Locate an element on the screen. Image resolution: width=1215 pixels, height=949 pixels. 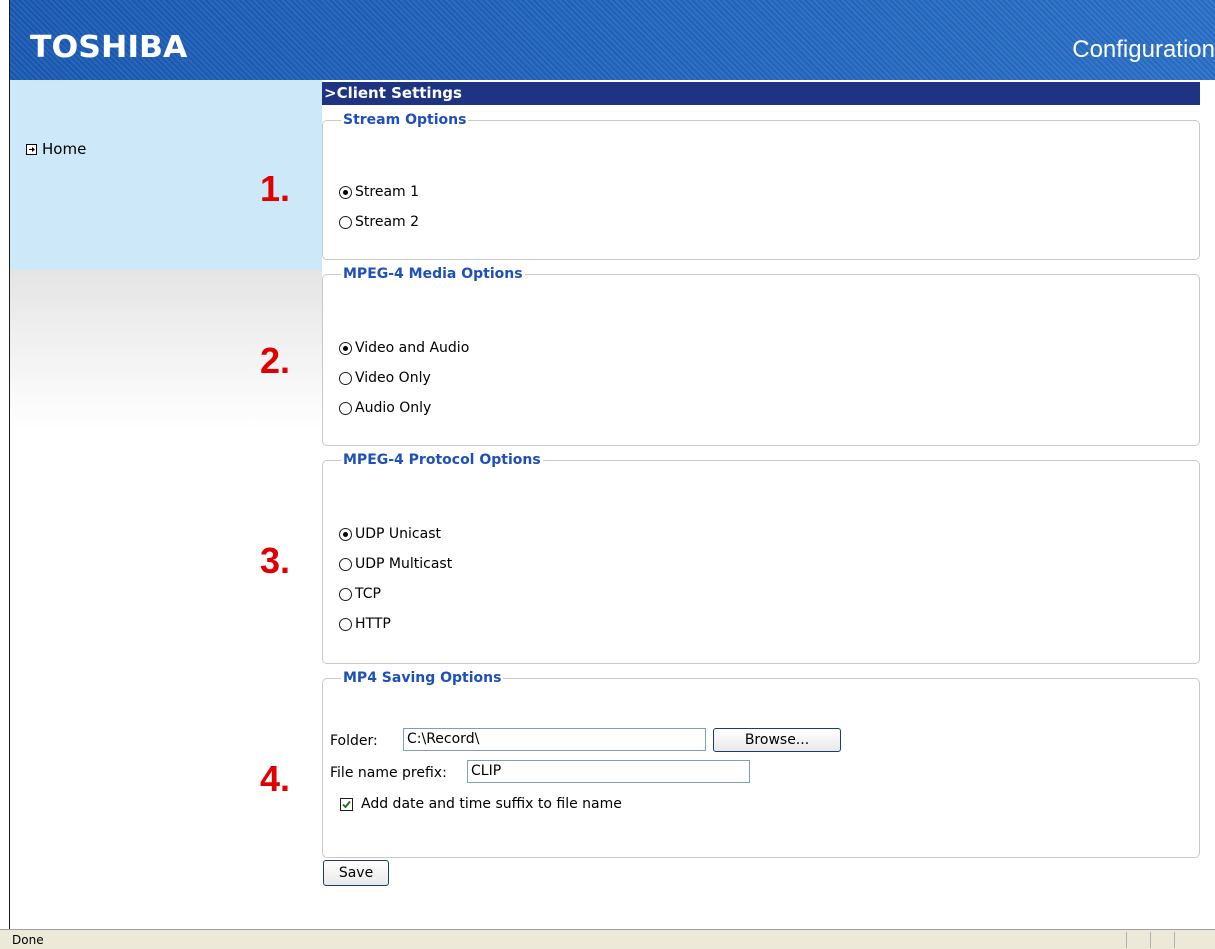
sidebar-item-home: Home is located at coordinates (56, 149).